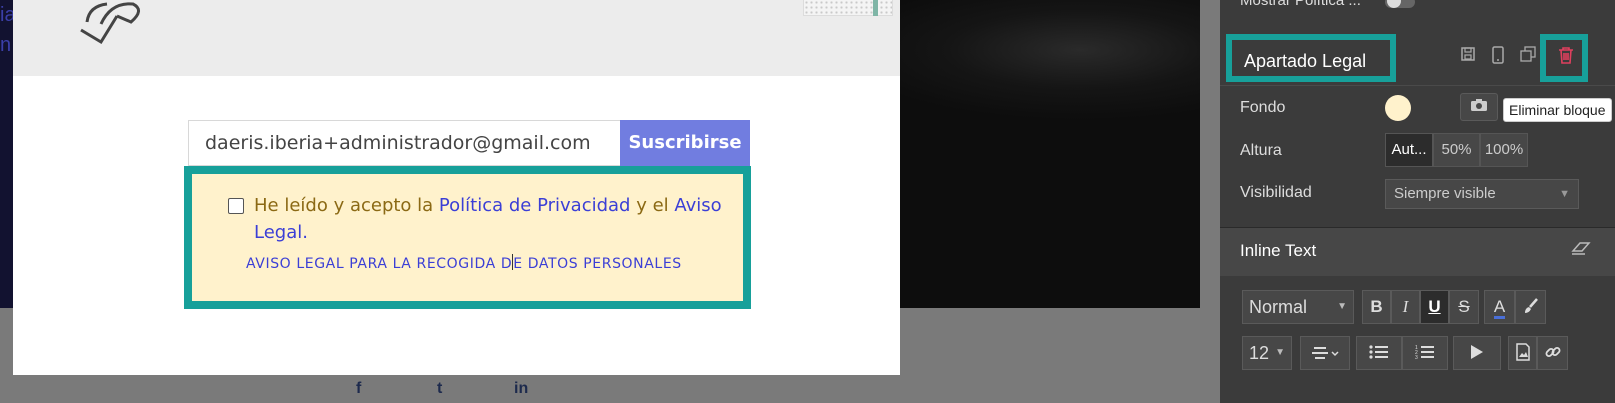 Image resolution: width=1615 pixels, height=403 pixels. I want to click on numbered-list-icon: 123, so click(1425, 353).